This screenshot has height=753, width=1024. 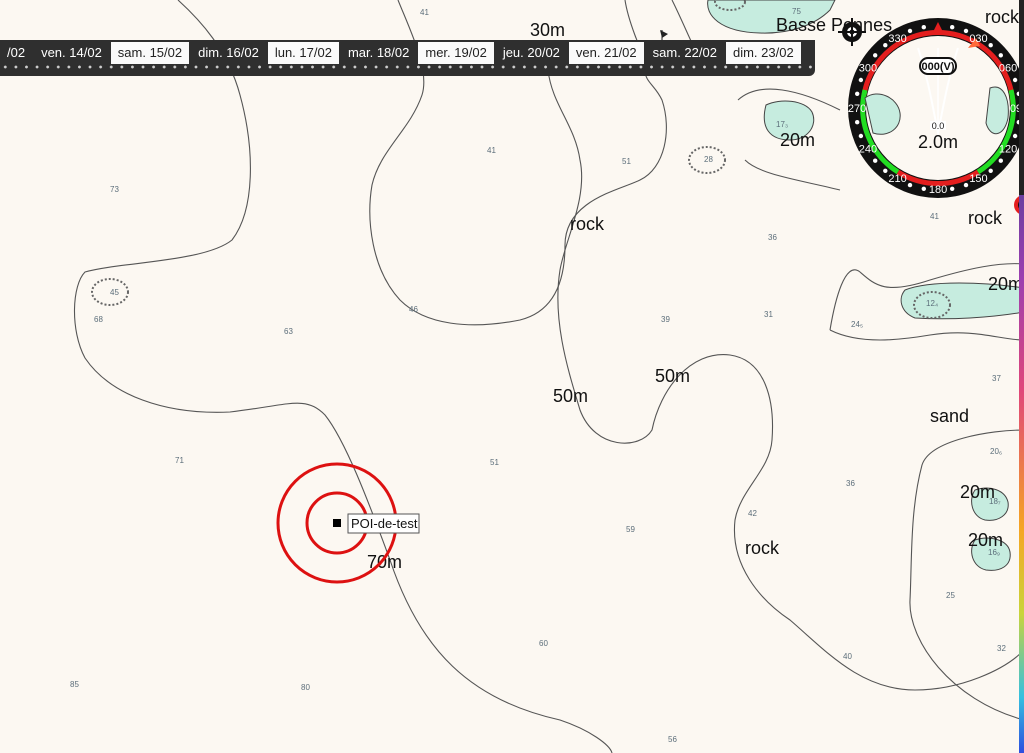 What do you see at coordinates (114, 292) in the screenshot?
I see `sounding: 45` at bounding box center [114, 292].